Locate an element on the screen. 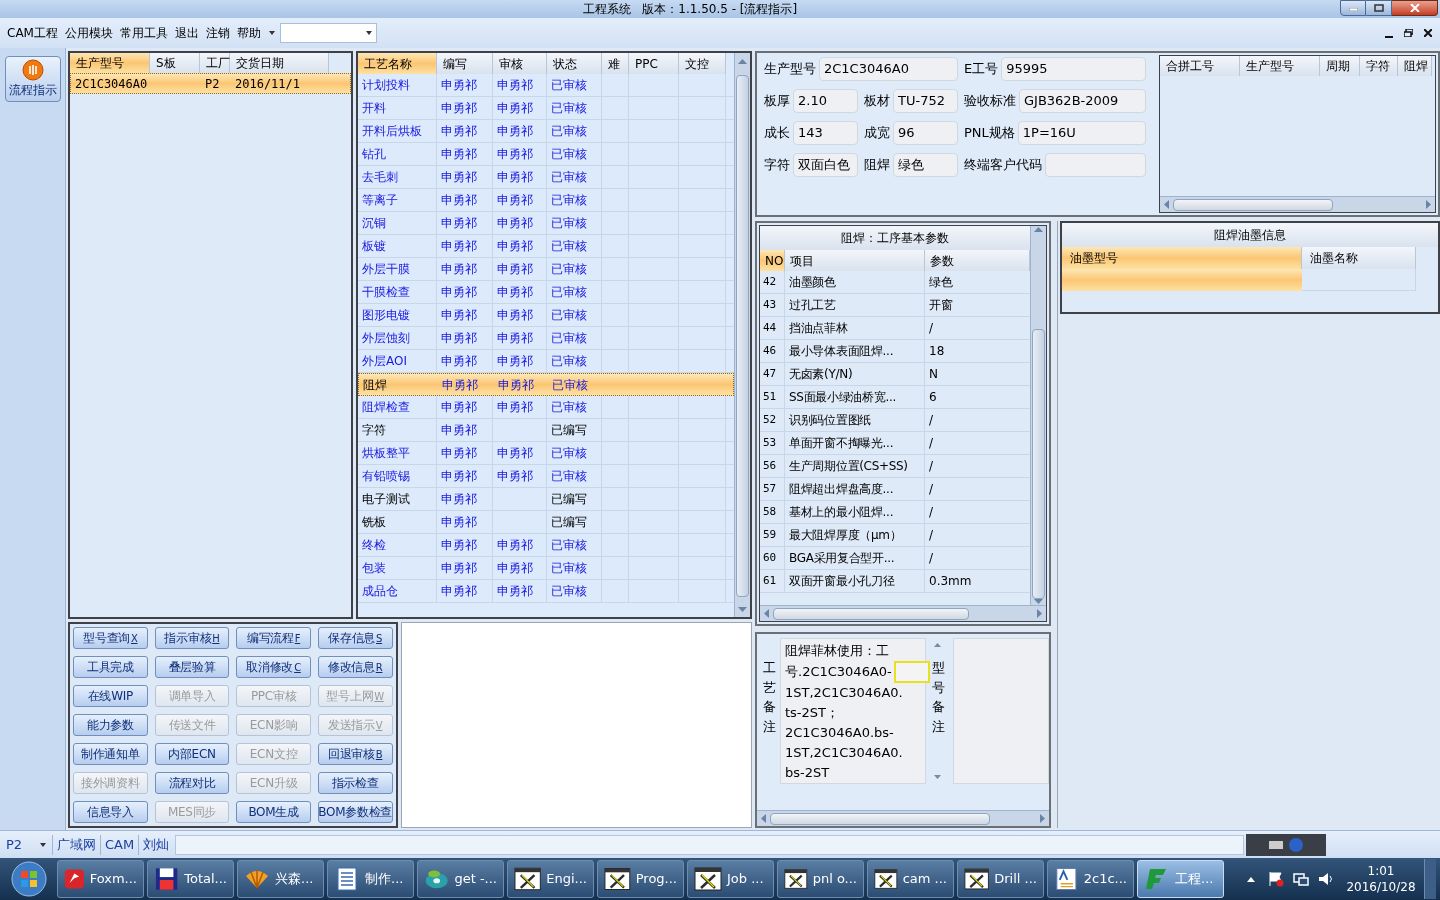 This screenshot has height=900, width=1440. table-row: 阻焊 申勇祁 申勇祁 已审核 is located at coordinates (546, 384).